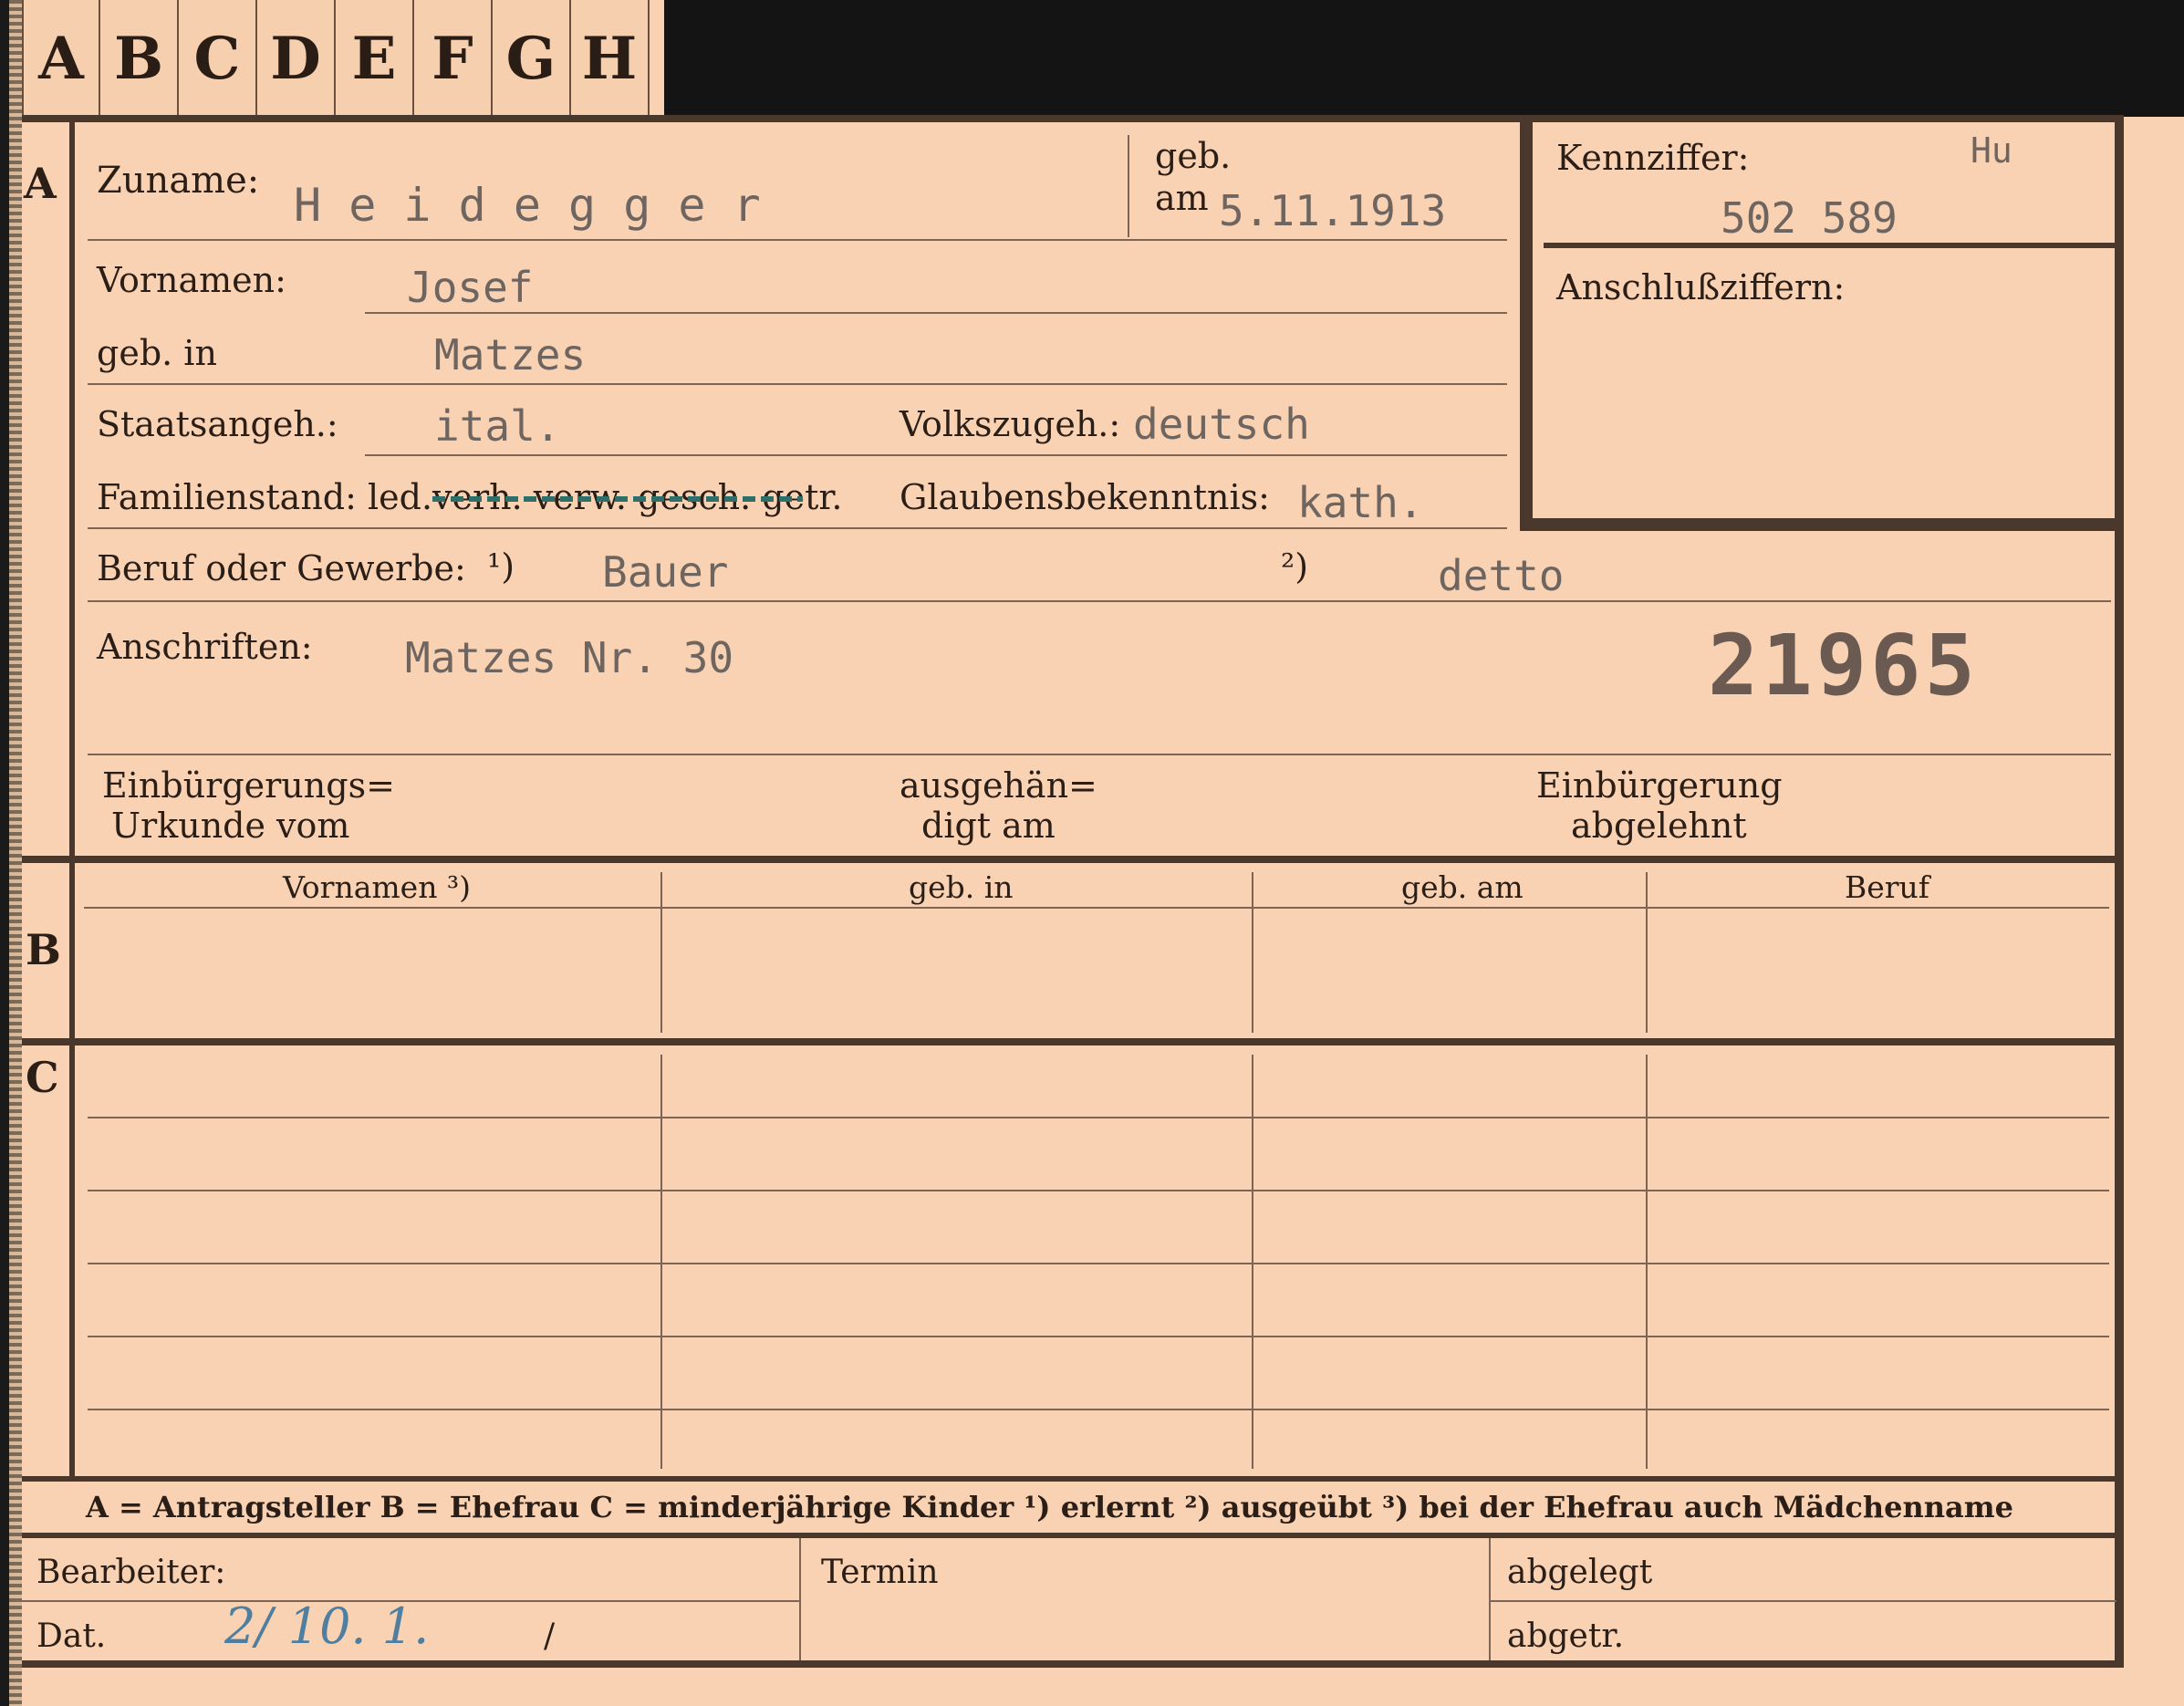 The image size is (2184, 1706). I want to click on tab-f: F, so click(453, 58).